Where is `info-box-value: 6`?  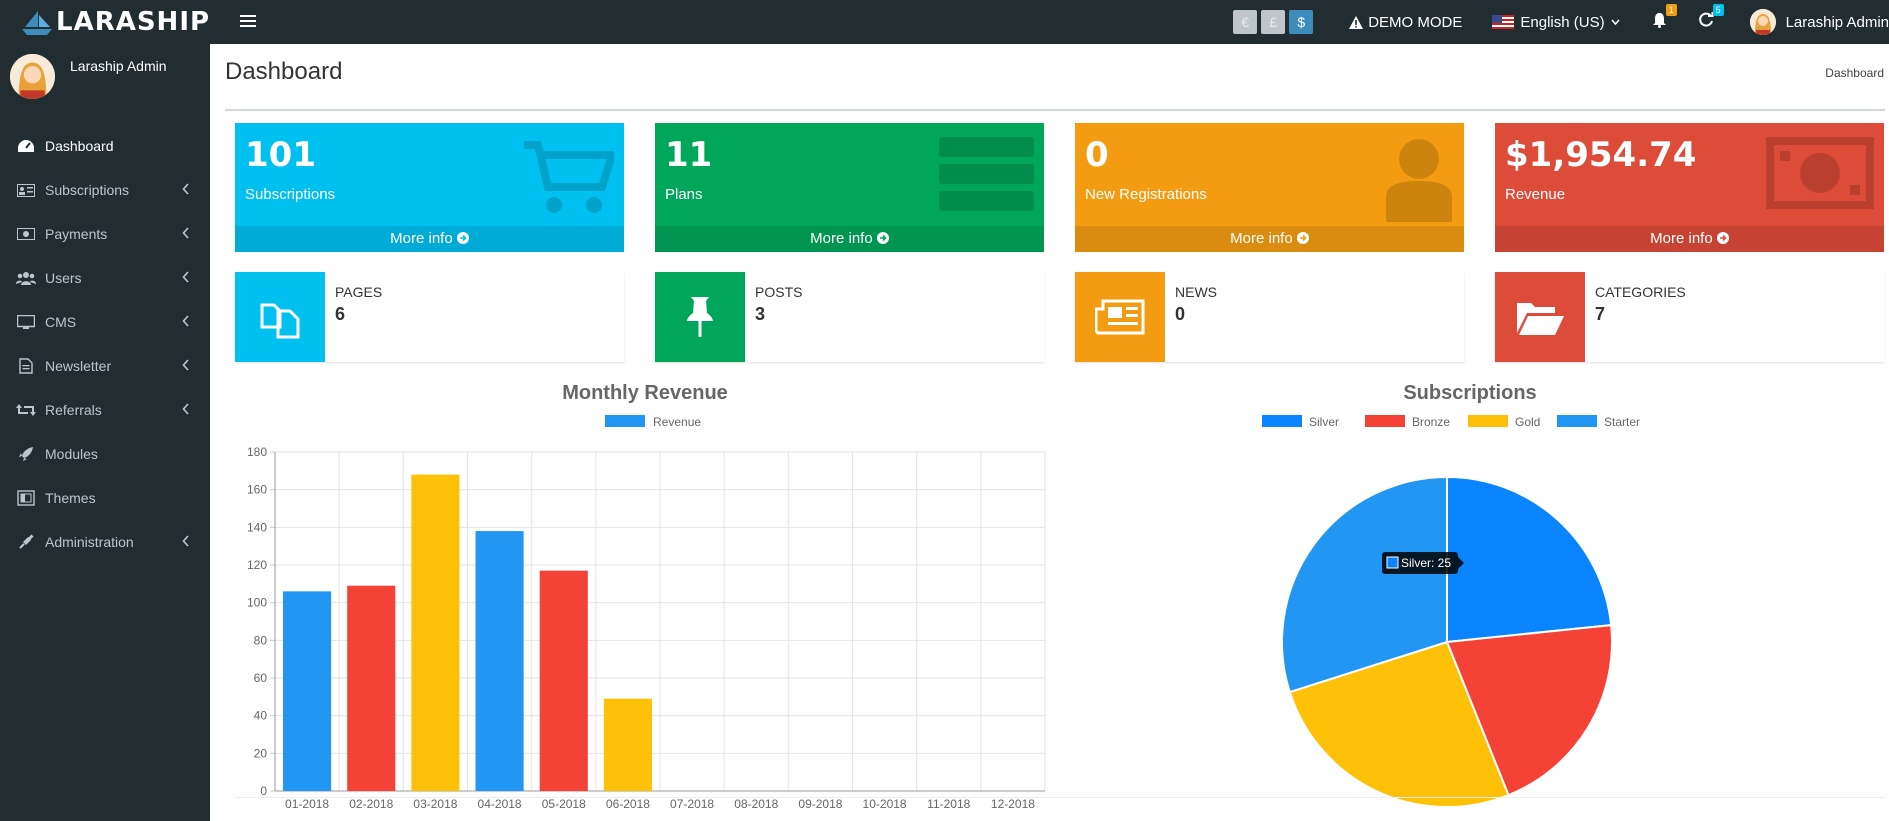
info-box-value: 6 is located at coordinates (340, 314).